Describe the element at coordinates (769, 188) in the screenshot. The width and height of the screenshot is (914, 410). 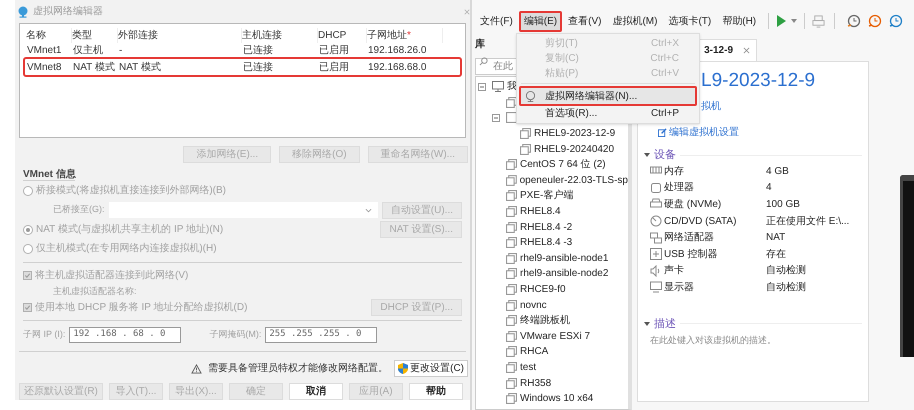
I see `device-value: 4` at that location.